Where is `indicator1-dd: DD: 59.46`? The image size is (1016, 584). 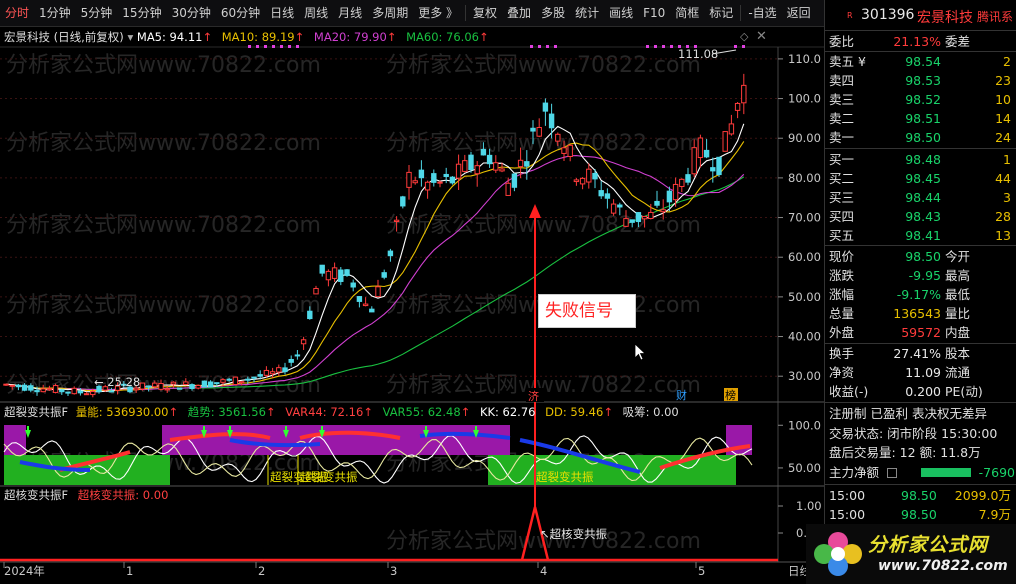
indicator1-dd: DD: 59.46 is located at coordinates (574, 412).